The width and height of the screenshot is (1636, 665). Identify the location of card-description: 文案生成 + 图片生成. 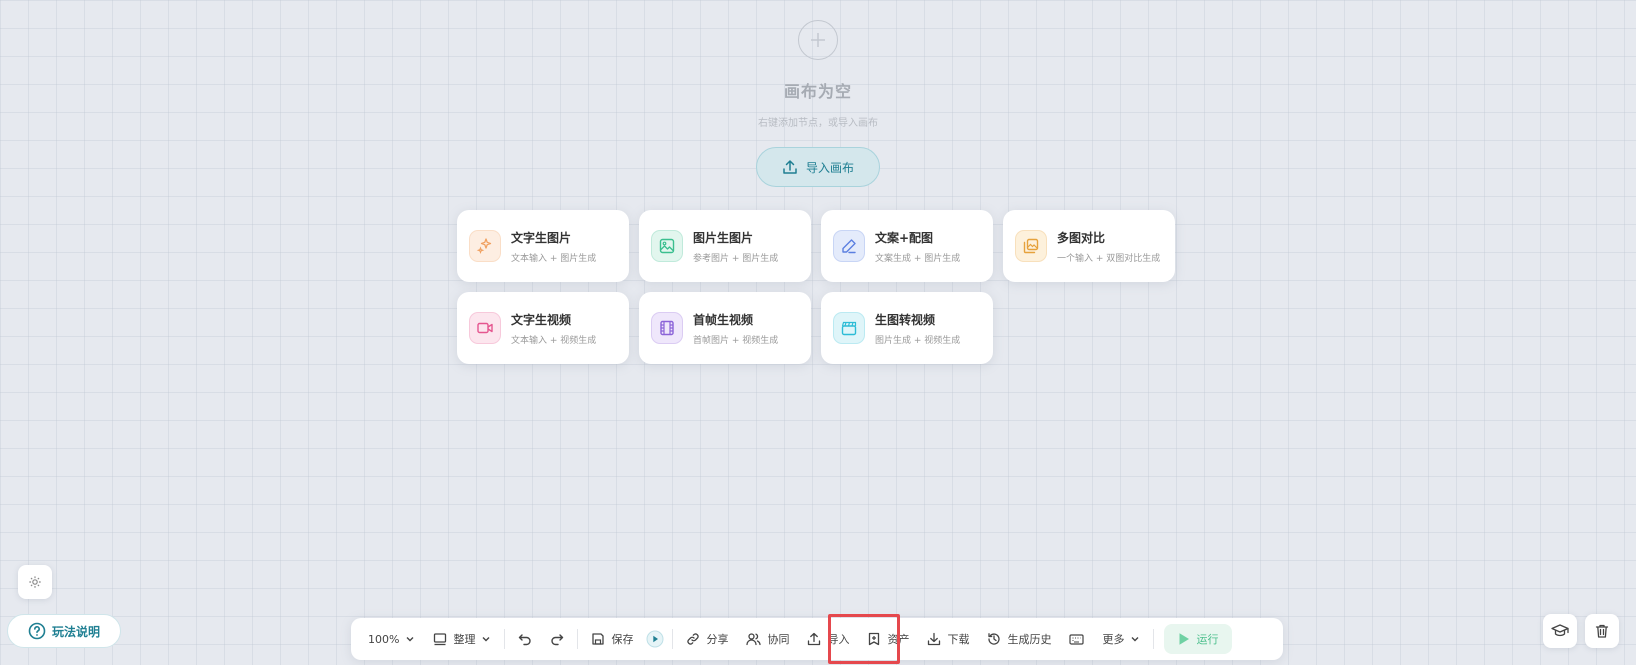
(918, 258).